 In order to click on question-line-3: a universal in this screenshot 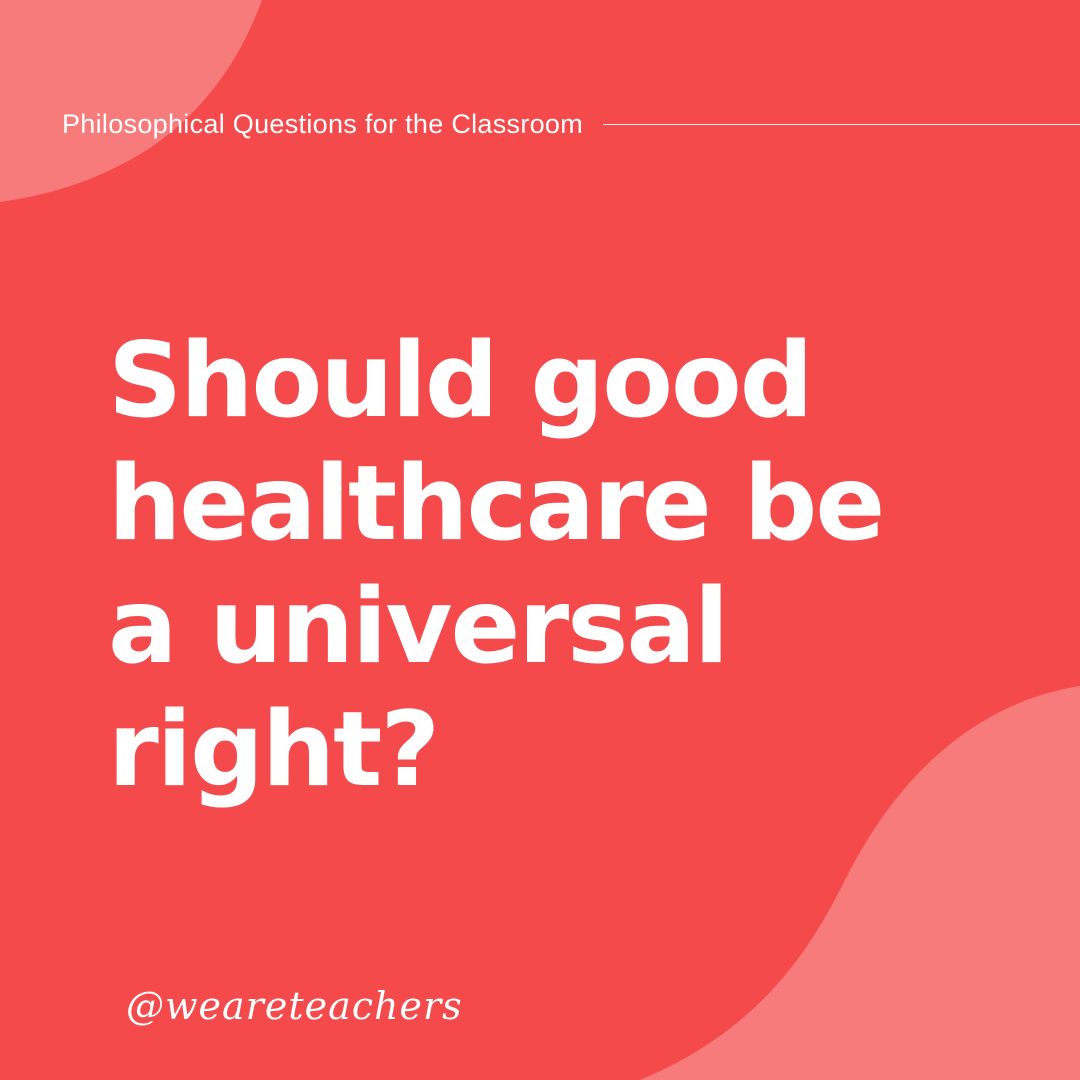, I will do `click(418, 627)`.